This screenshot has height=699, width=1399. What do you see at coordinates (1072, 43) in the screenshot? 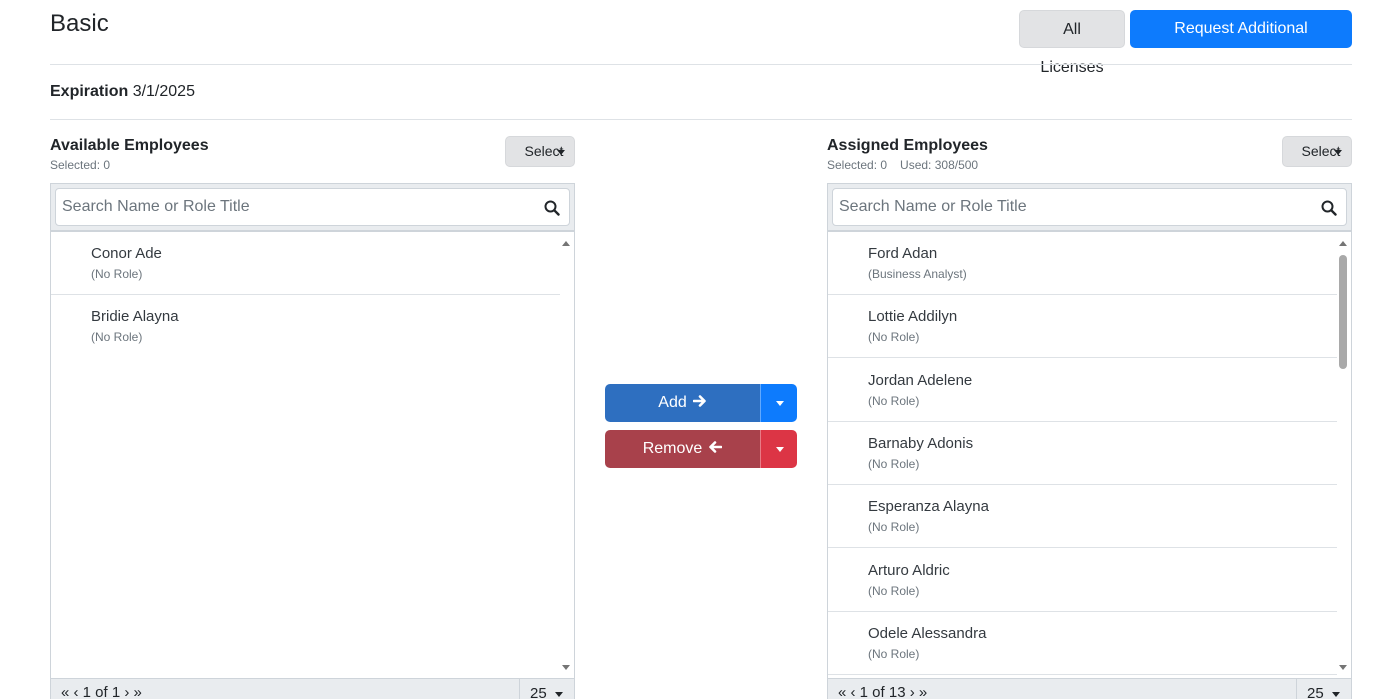
I see `all-licenses-button: All Licenses` at bounding box center [1072, 43].